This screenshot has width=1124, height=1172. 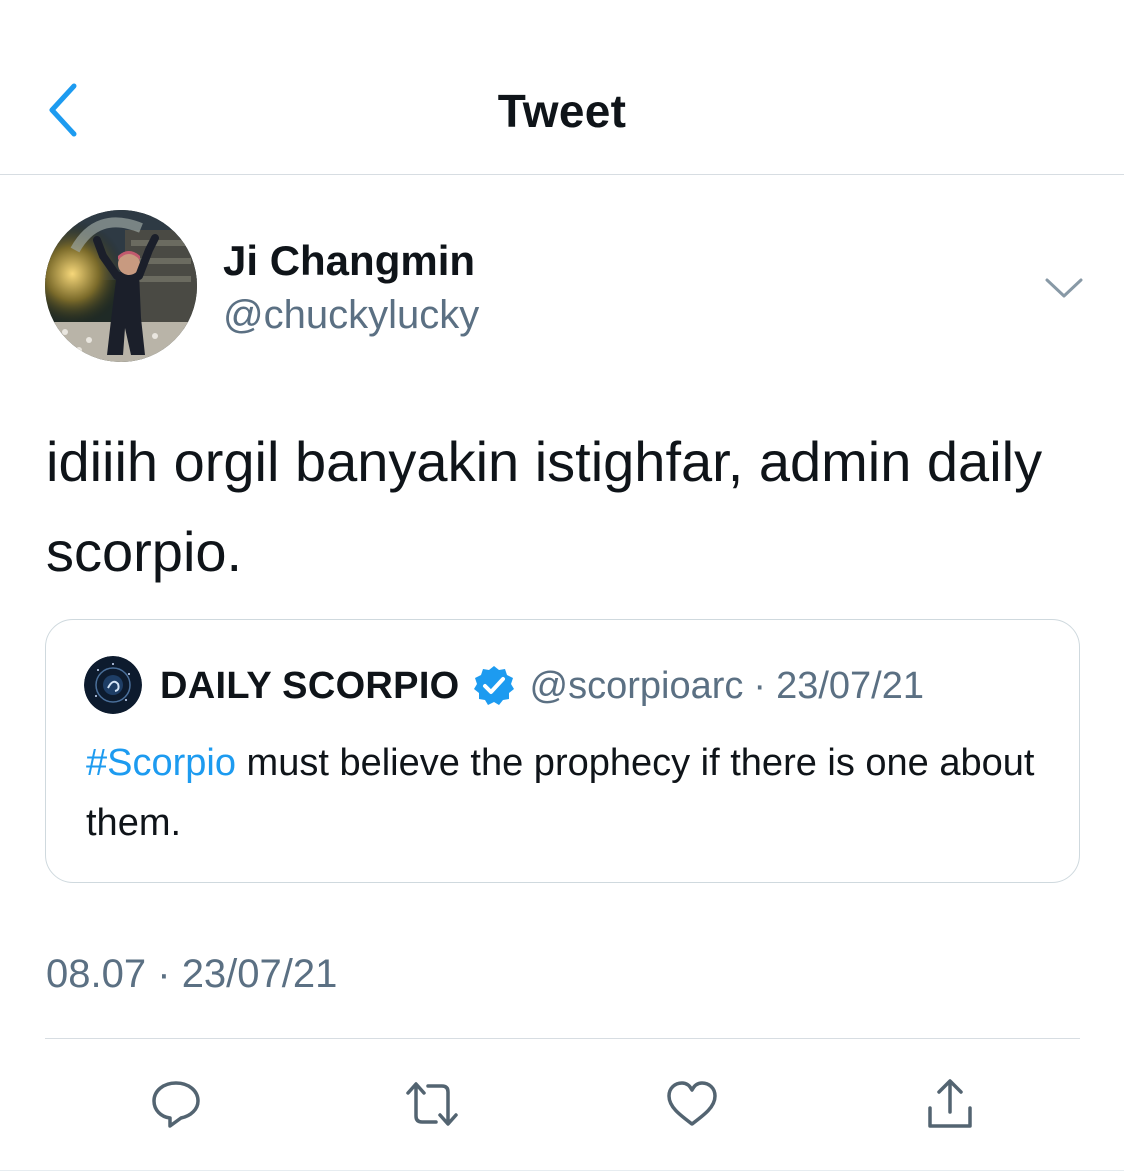 What do you see at coordinates (161, 763) in the screenshot?
I see `hashtag-link: #Scorpio` at bounding box center [161, 763].